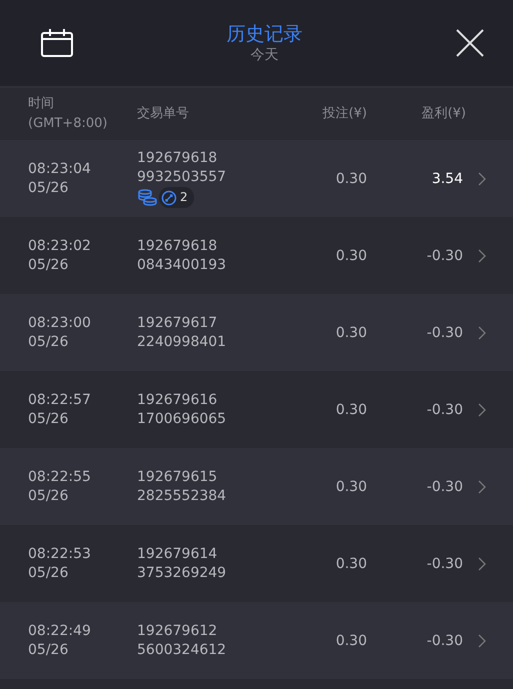 The width and height of the screenshot is (513, 689). Describe the element at coordinates (60, 400) in the screenshot. I see `trade-time: 08:22:57` at that location.